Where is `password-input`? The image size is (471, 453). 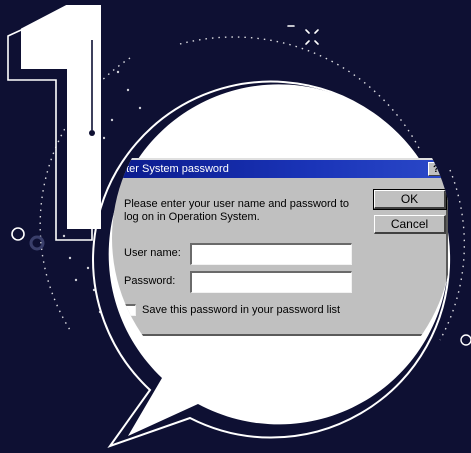
password-input is located at coordinates (271, 282).